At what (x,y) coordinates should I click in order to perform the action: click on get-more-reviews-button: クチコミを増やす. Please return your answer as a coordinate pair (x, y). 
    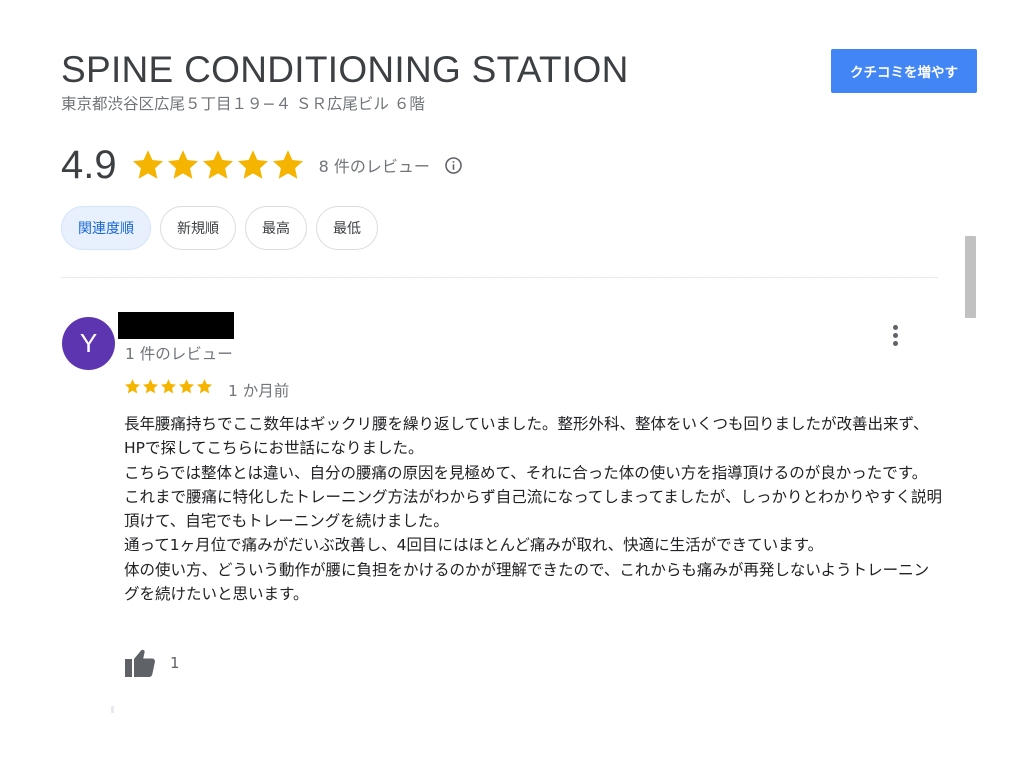
    Looking at the image, I should click on (904, 71).